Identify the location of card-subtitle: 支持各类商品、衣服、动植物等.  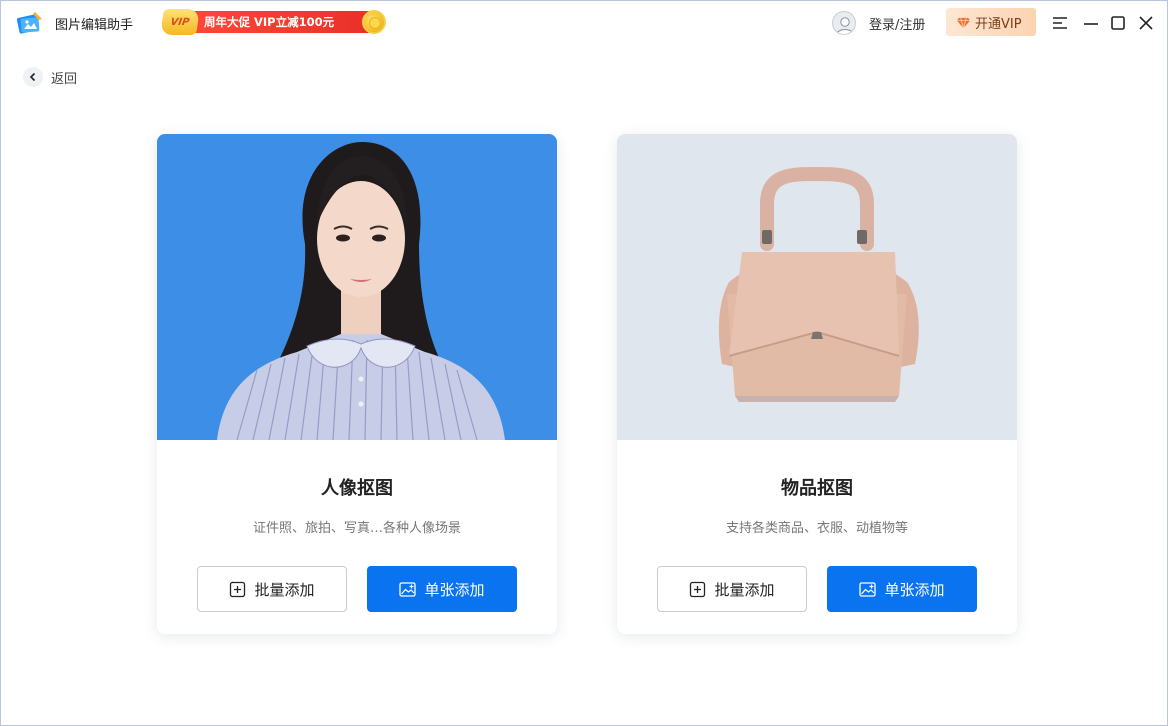
(816, 528).